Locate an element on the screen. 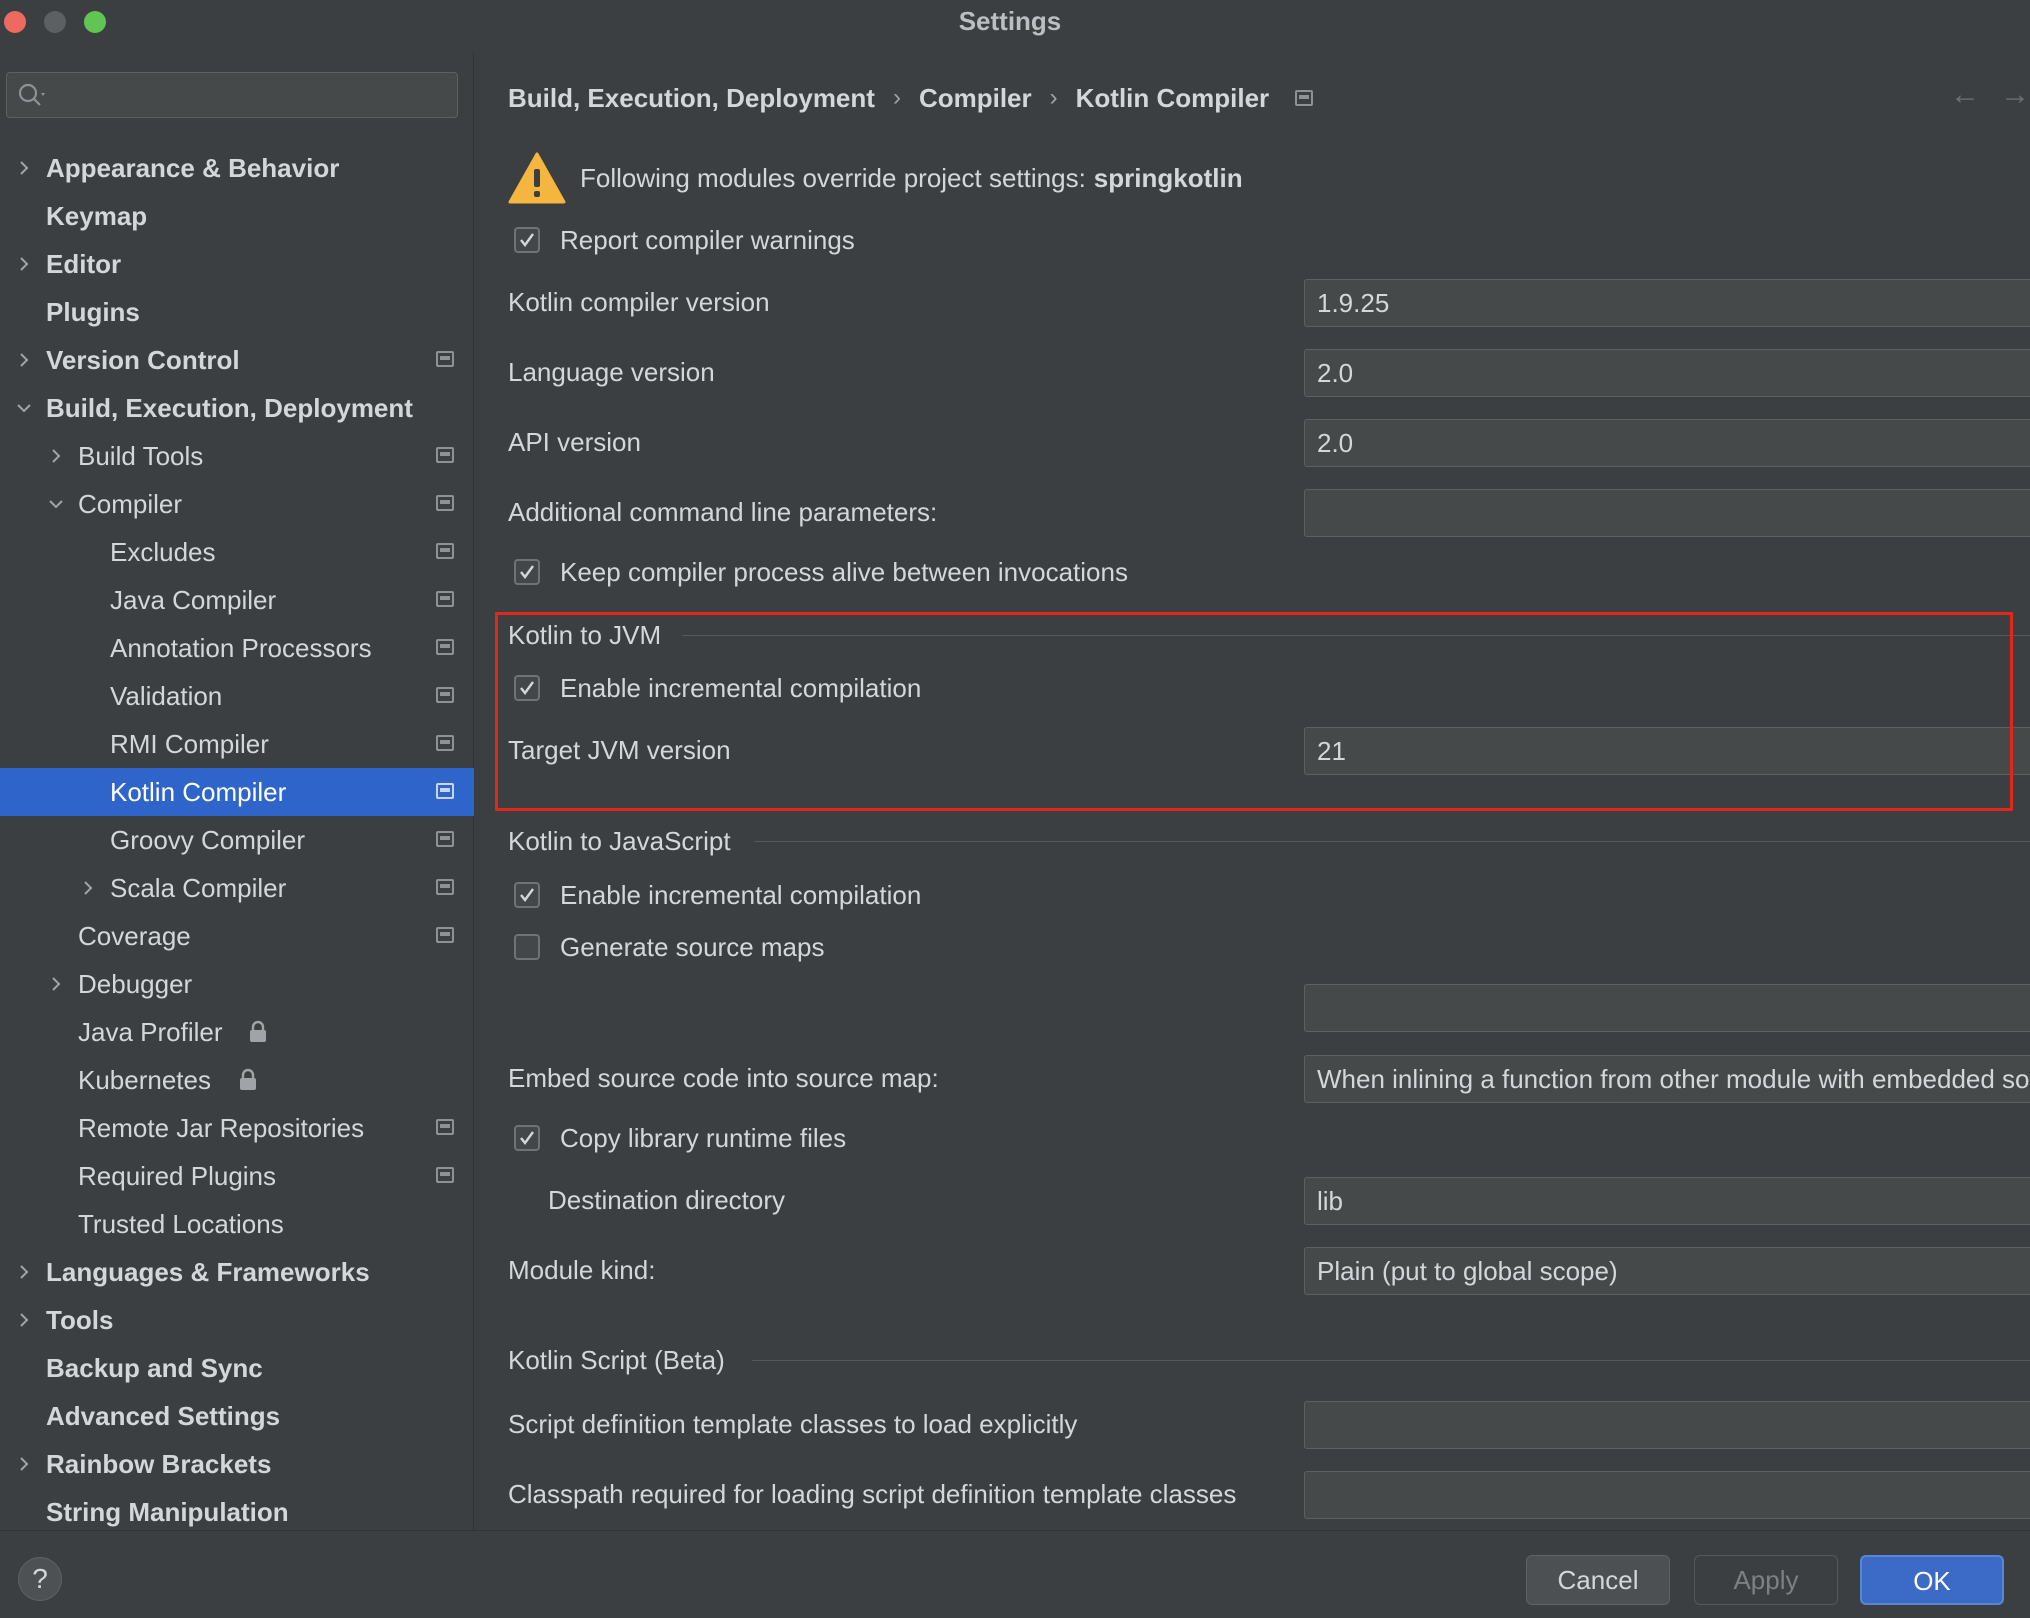 This screenshot has height=1618, width=2030. sidebar-item-label: Coverage is located at coordinates (134, 936).